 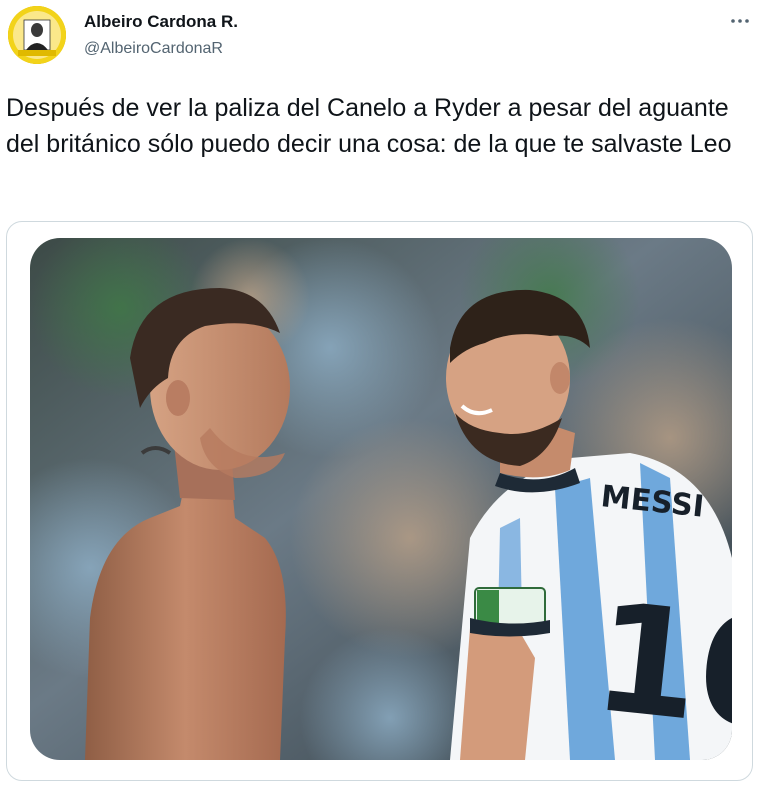 What do you see at coordinates (161, 22) in the screenshot?
I see `author-name: Albeiro Cardona R.` at bounding box center [161, 22].